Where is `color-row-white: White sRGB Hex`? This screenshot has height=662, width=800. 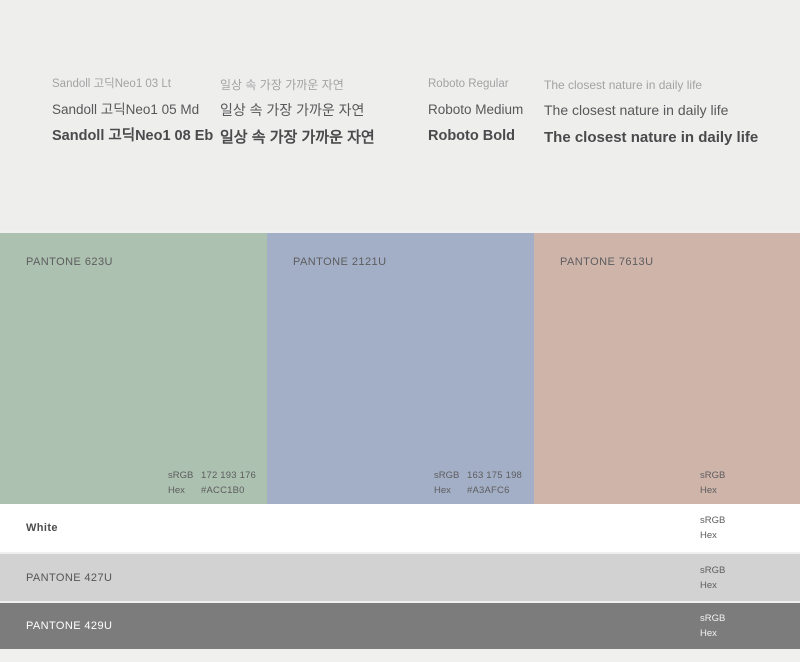
color-row-white: White sRGB Hex is located at coordinates (400, 528).